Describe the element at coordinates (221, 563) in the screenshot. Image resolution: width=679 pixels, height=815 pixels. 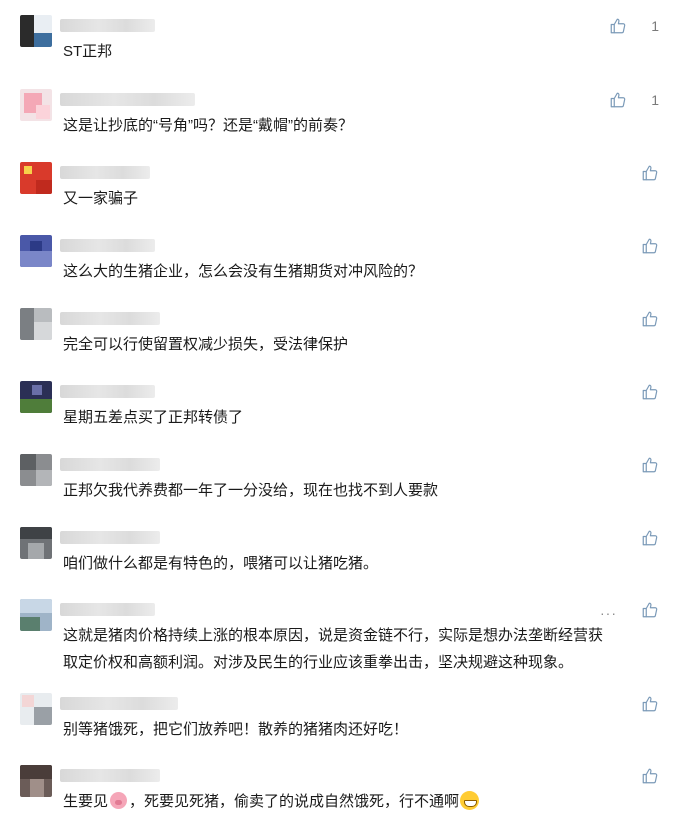
I see `comment-text: 咱们做什么都是有特色的，喂猪可以让猪吃猪。` at that location.